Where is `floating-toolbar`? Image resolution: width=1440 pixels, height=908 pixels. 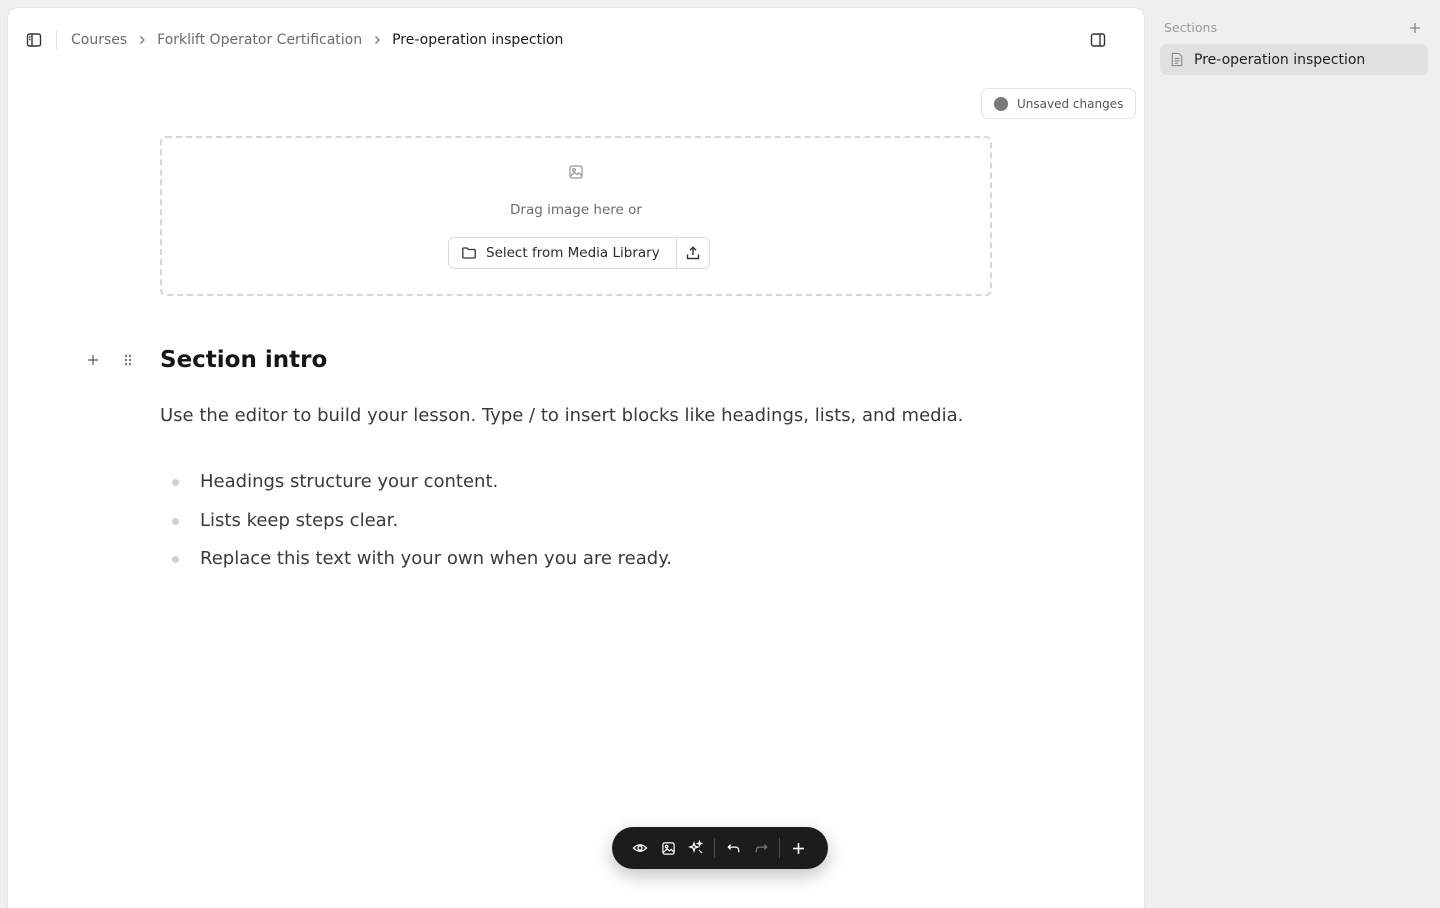 floating-toolbar is located at coordinates (720, 848).